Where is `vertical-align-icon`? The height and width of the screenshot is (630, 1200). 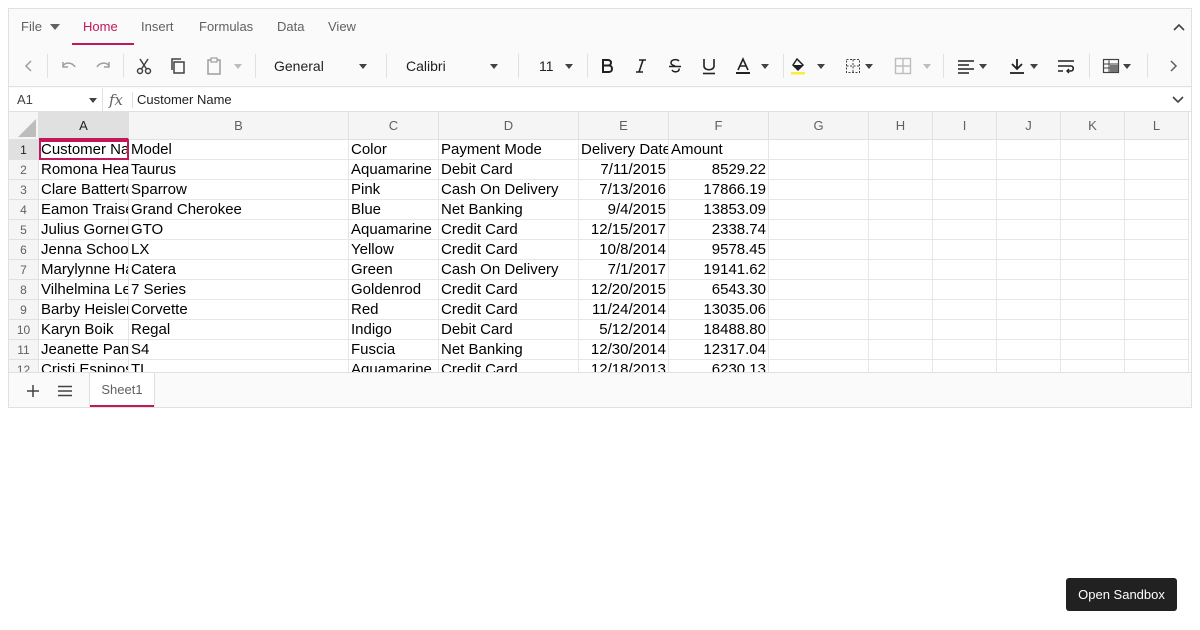 vertical-align-icon is located at coordinates (1017, 66).